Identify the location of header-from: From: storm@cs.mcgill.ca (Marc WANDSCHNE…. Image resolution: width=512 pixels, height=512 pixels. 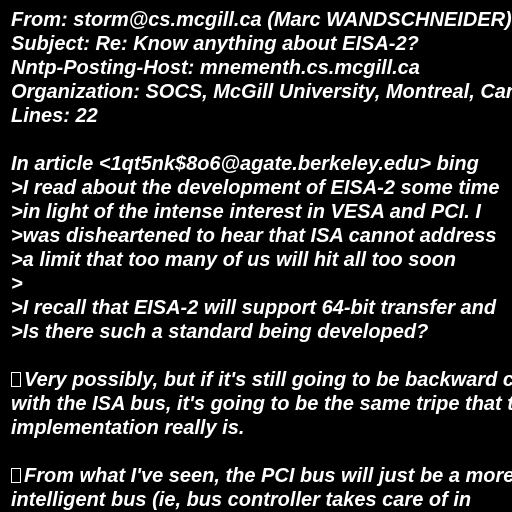
(261, 20).